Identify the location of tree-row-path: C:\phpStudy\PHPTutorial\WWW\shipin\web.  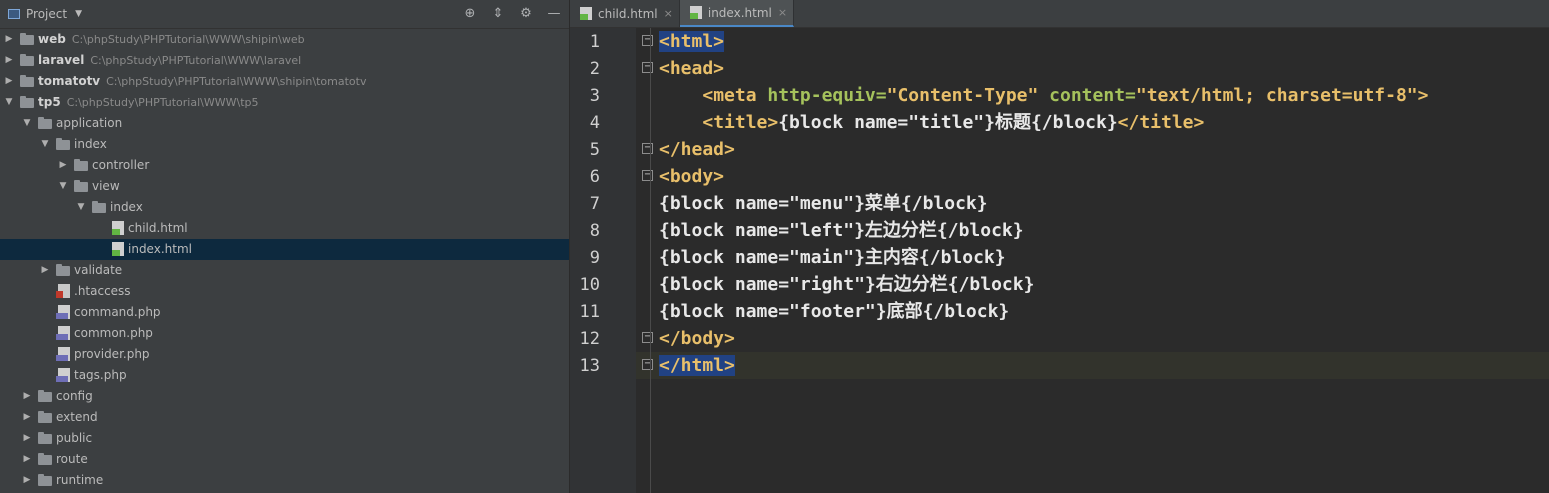
(188, 39).